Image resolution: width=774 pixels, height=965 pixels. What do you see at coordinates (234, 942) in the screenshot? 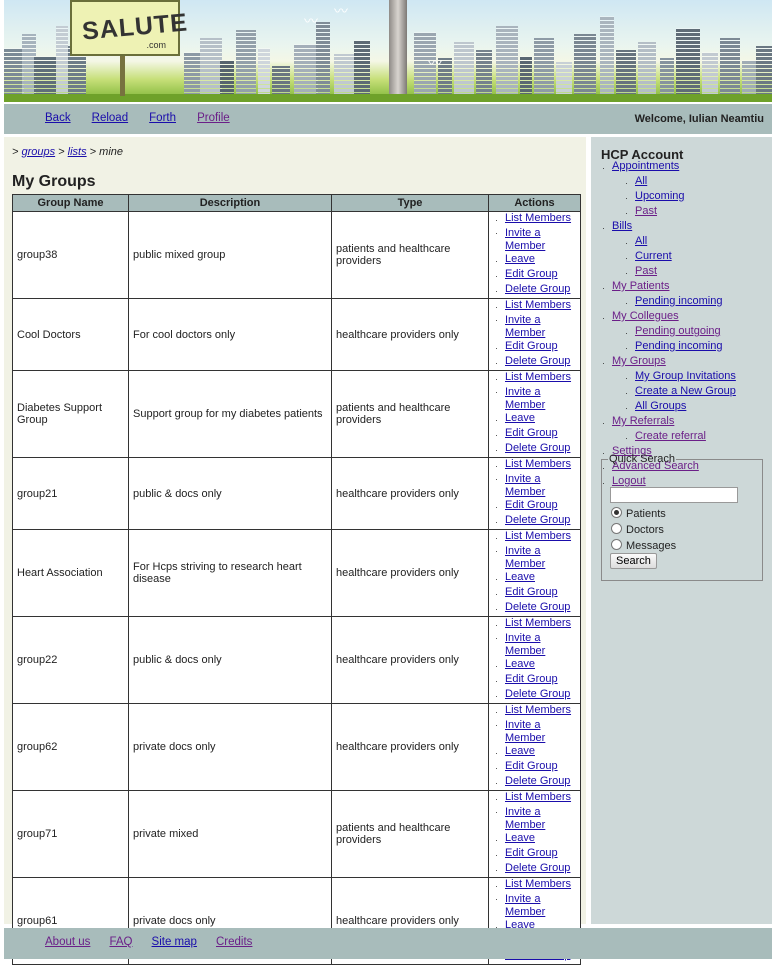
I see `credits-link: Credits` at bounding box center [234, 942].